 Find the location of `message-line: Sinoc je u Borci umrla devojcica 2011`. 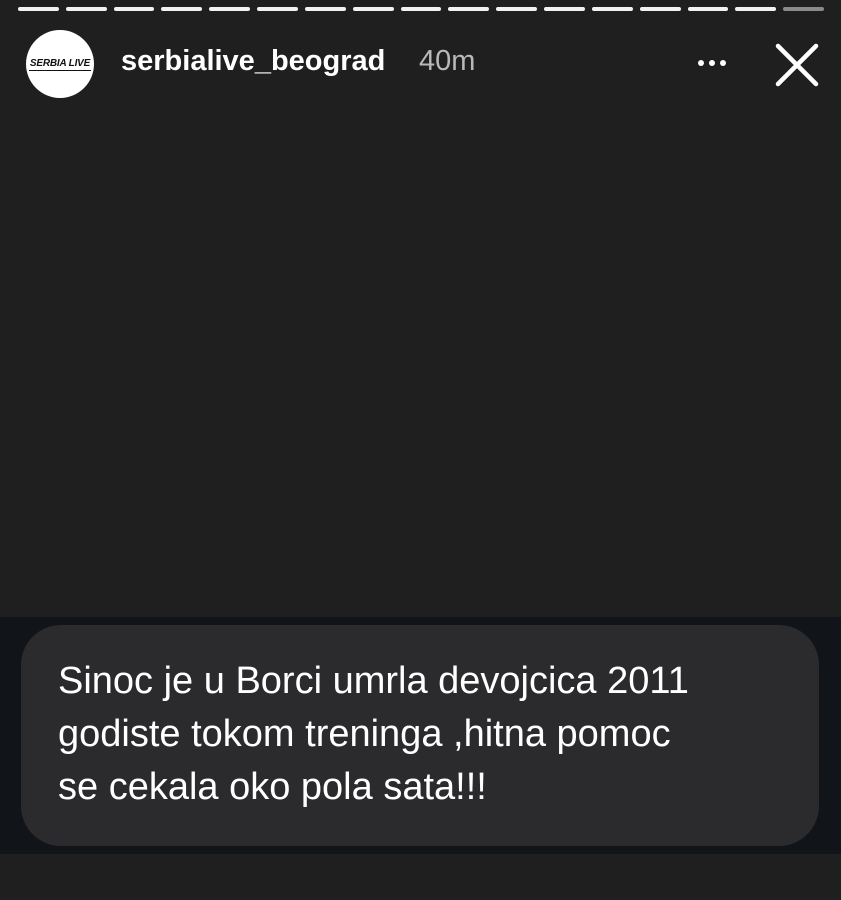

message-line: Sinoc je u Borci umrla devojcica 2011 is located at coordinates (373, 681).